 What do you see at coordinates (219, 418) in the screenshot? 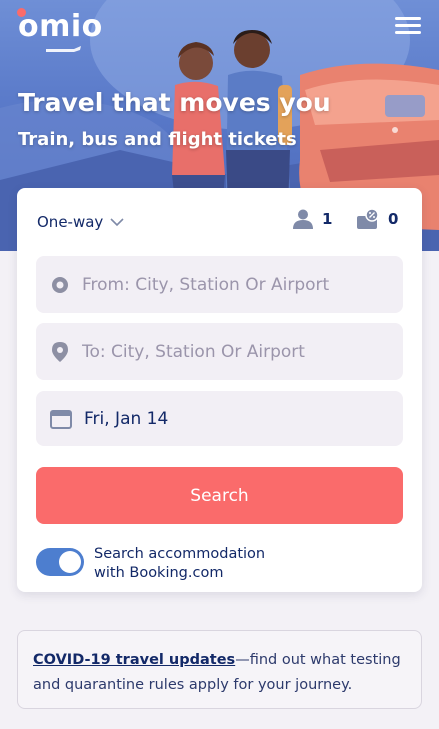
I see `date-field: Fri, Jan 14` at bounding box center [219, 418].